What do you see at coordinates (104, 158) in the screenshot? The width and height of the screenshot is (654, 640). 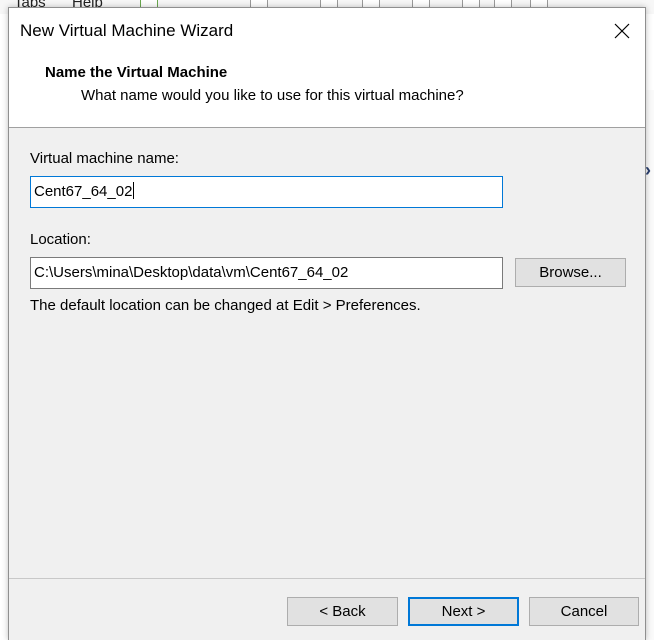 I see `vm-name-label: Virtual machine name:` at bounding box center [104, 158].